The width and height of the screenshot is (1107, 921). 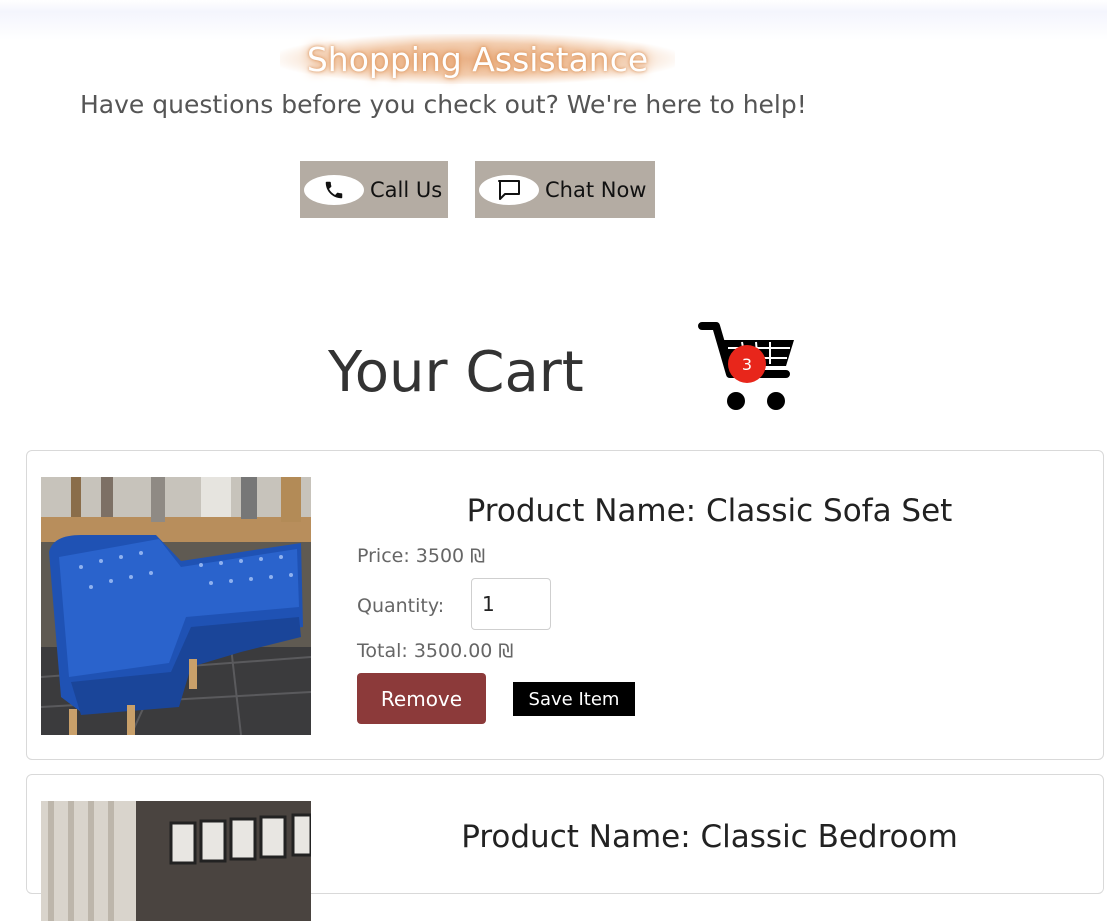 What do you see at coordinates (709, 837) in the screenshot?
I see `product-name: Product Name: Classic Bedroom` at bounding box center [709, 837].